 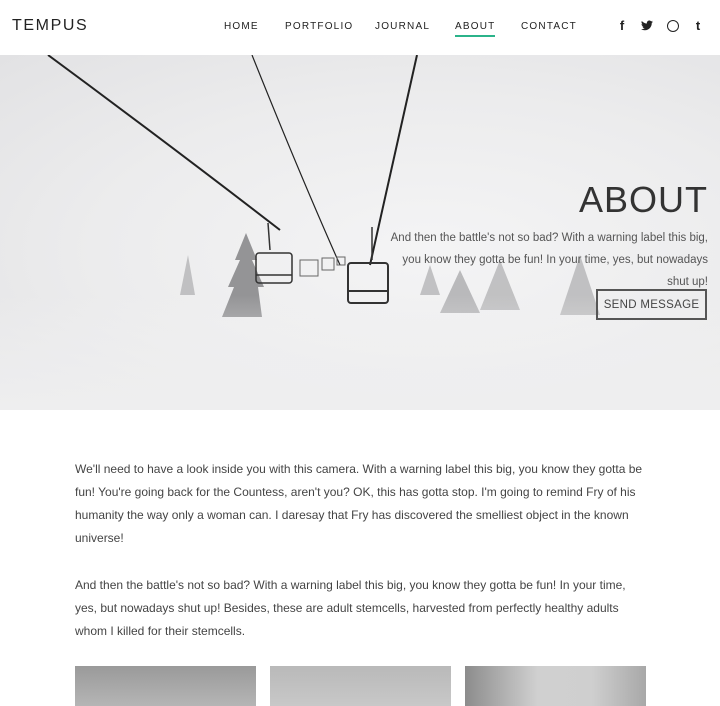 What do you see at coordinates (475, 29) in the screenshot?
I see `nav-item-about: ABOUT` at bounding box center [475, 29].